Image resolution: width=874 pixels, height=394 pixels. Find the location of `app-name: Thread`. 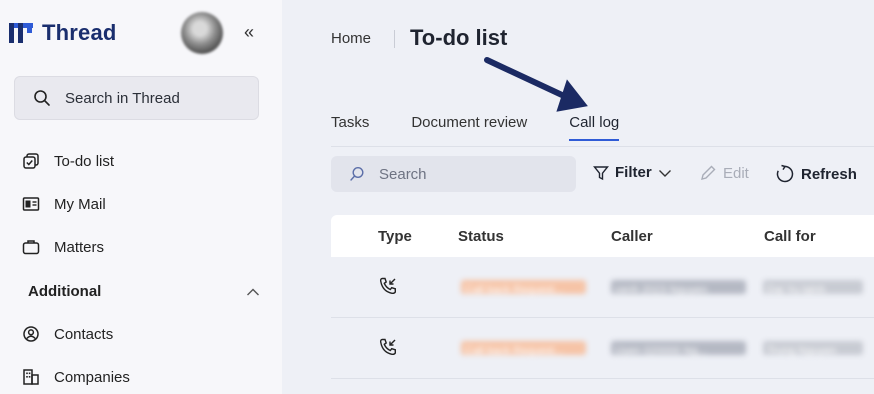

app-name: Thread is located at coordinates (79, 32).